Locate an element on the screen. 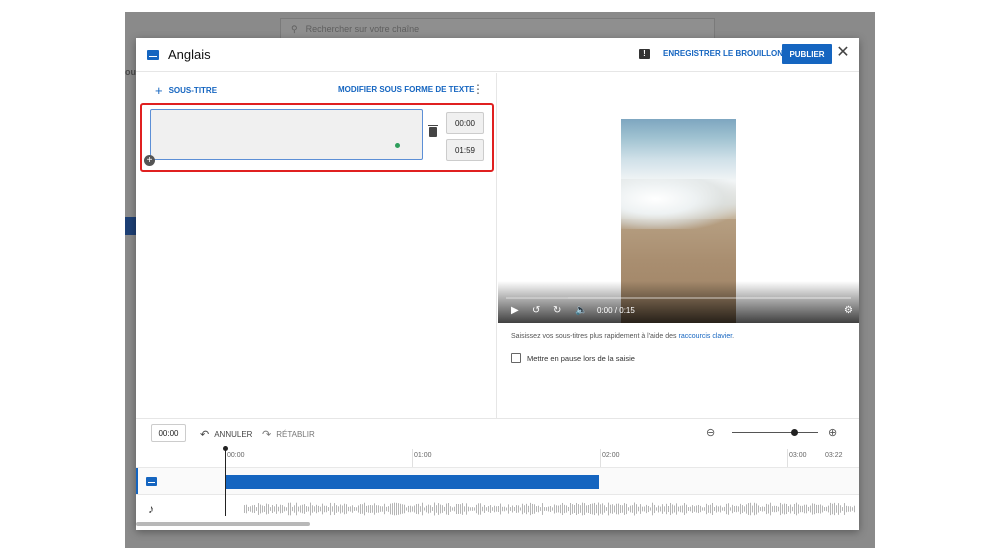 This screenshot has width=1000, height=560. save-draft-button: ENREGISTRER LE BROUILLON is located at coordinates (723, 53).